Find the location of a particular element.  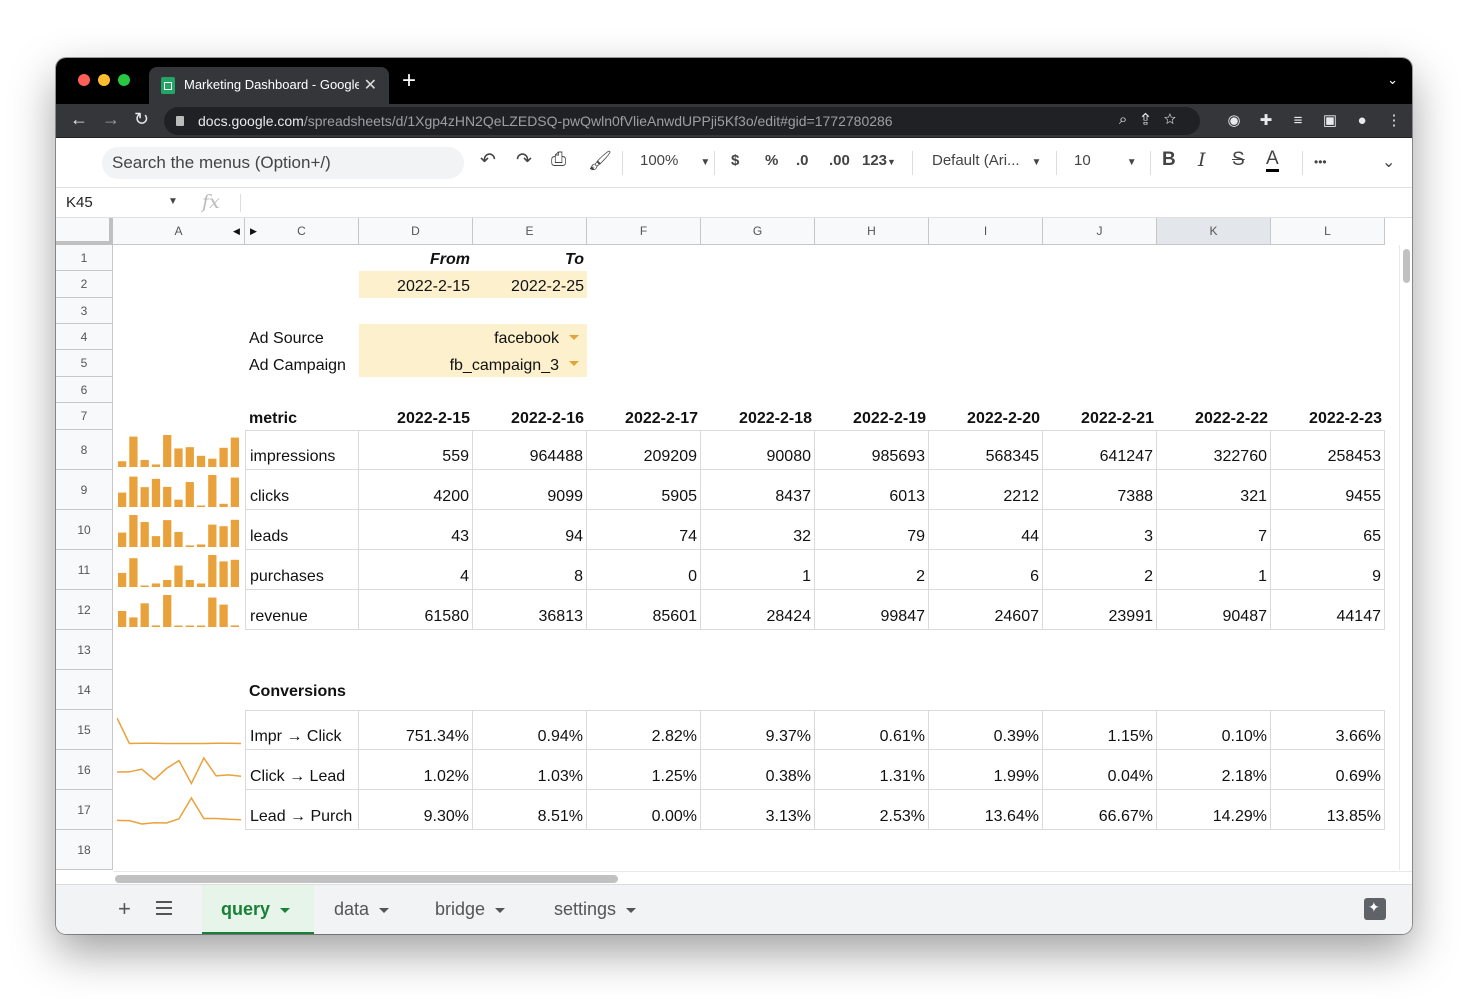

media-control-icon: ≡ is located at coordinates (1298, 120).